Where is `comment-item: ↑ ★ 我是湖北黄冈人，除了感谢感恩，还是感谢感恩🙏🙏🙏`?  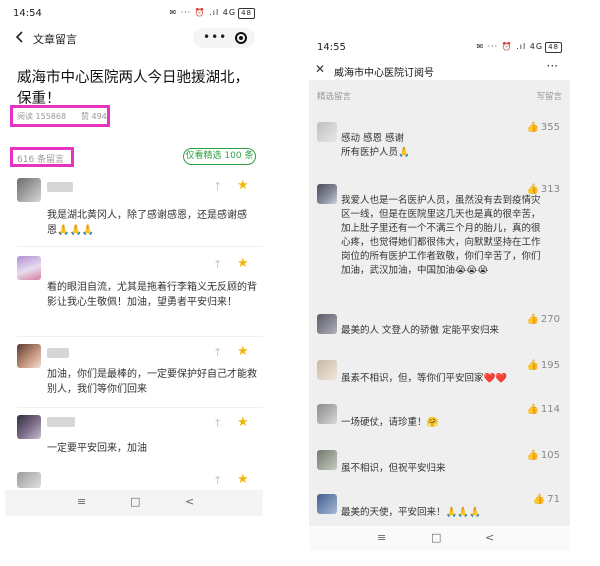
comment-item: ↑ ★ 我是湖北黄冈人，除了感谢感恩，还是感谢感恩🙏🙏🙏 is located at coordinates (134, 208).